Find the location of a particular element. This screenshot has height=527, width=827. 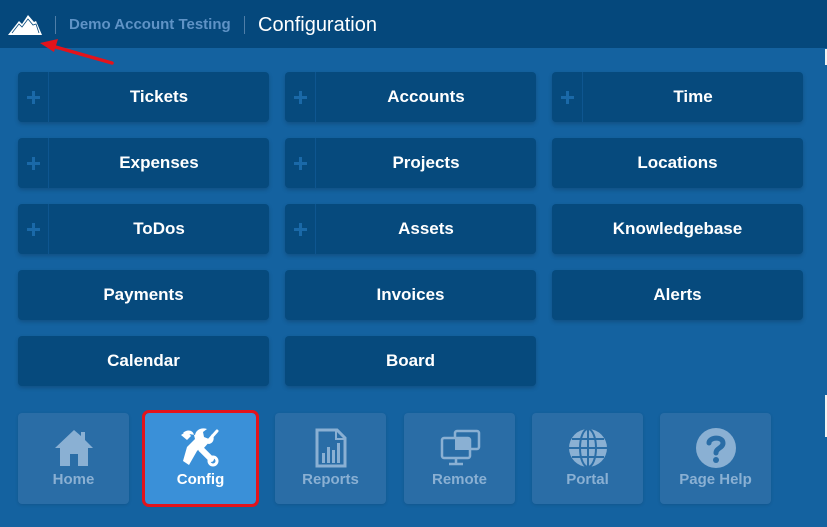

tile-label: Calendar is located at coordinates (143, 360).